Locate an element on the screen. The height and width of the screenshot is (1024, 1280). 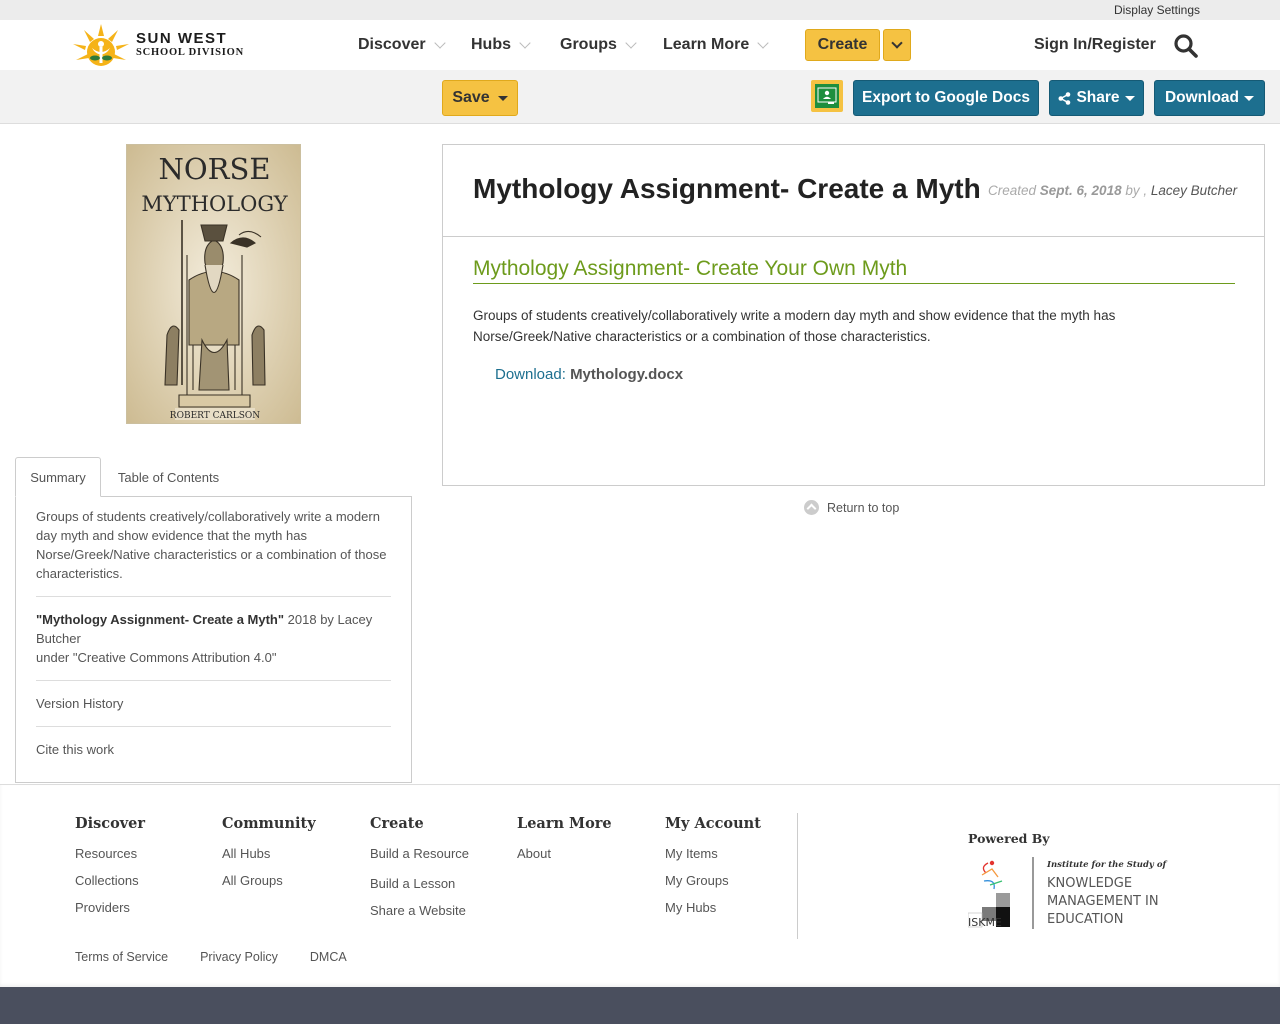
logo-line-2: SCHOOL DIVISION is located at coordinates (190, 53).